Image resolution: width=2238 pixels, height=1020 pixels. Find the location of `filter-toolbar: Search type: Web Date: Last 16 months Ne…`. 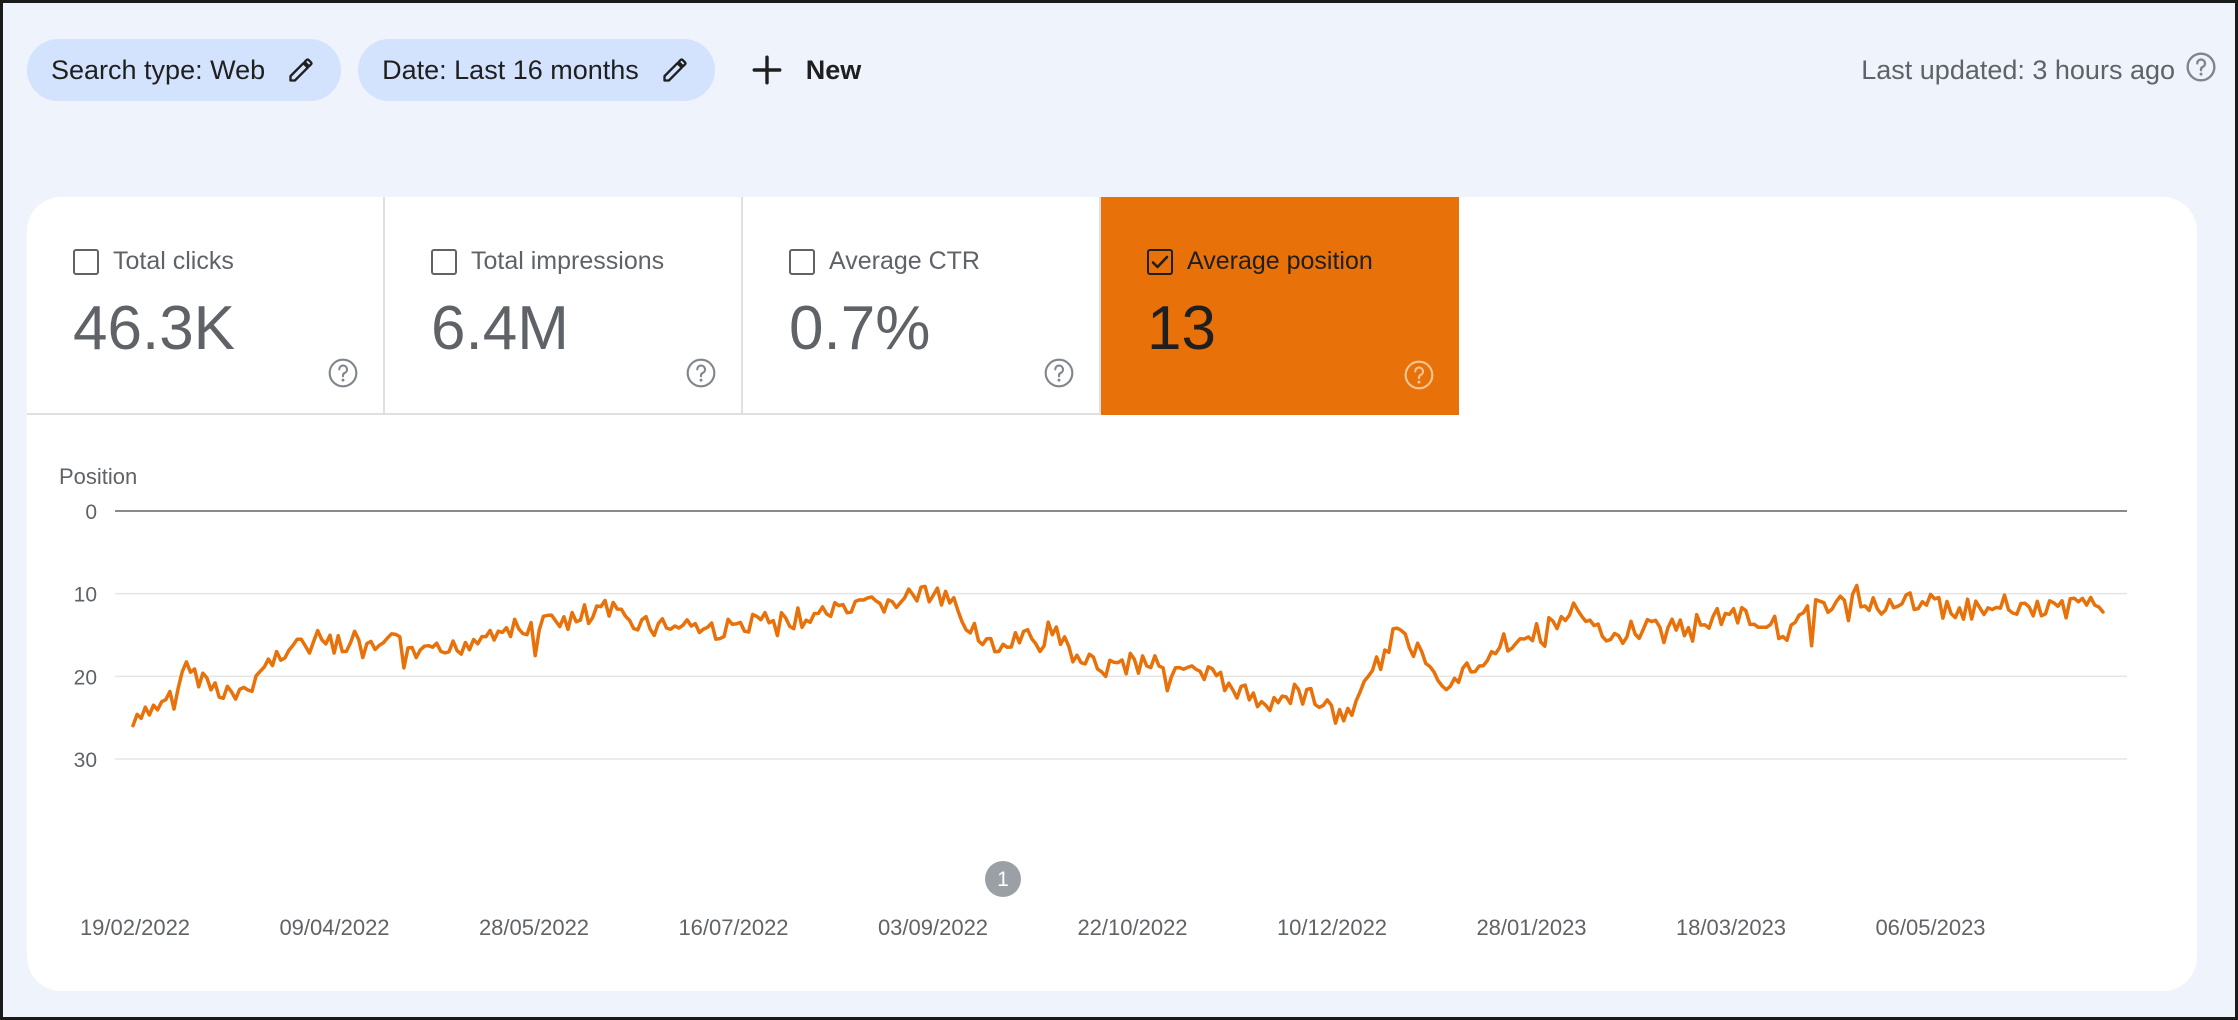

filter-toolbar: Search type: Web Date: Last 16 months Ne… is located at coordinates (453, 70).